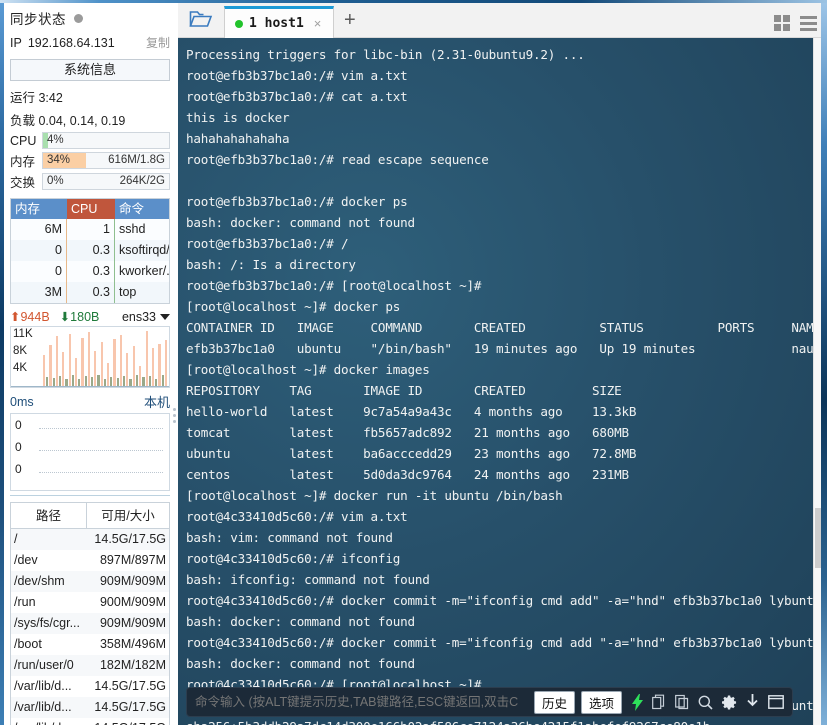 Image resolution: width=827 pixels, height=725 pixels. What do you see at coordinates (90, 560) in the screenshot?
I see `table-row: /dev 897M/897M` at bounding box center [90, 560].